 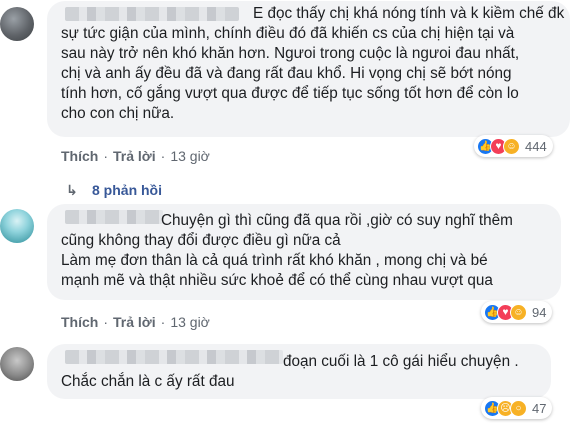 I want to click on reaction-count: 94, so click(x=539, y=312).